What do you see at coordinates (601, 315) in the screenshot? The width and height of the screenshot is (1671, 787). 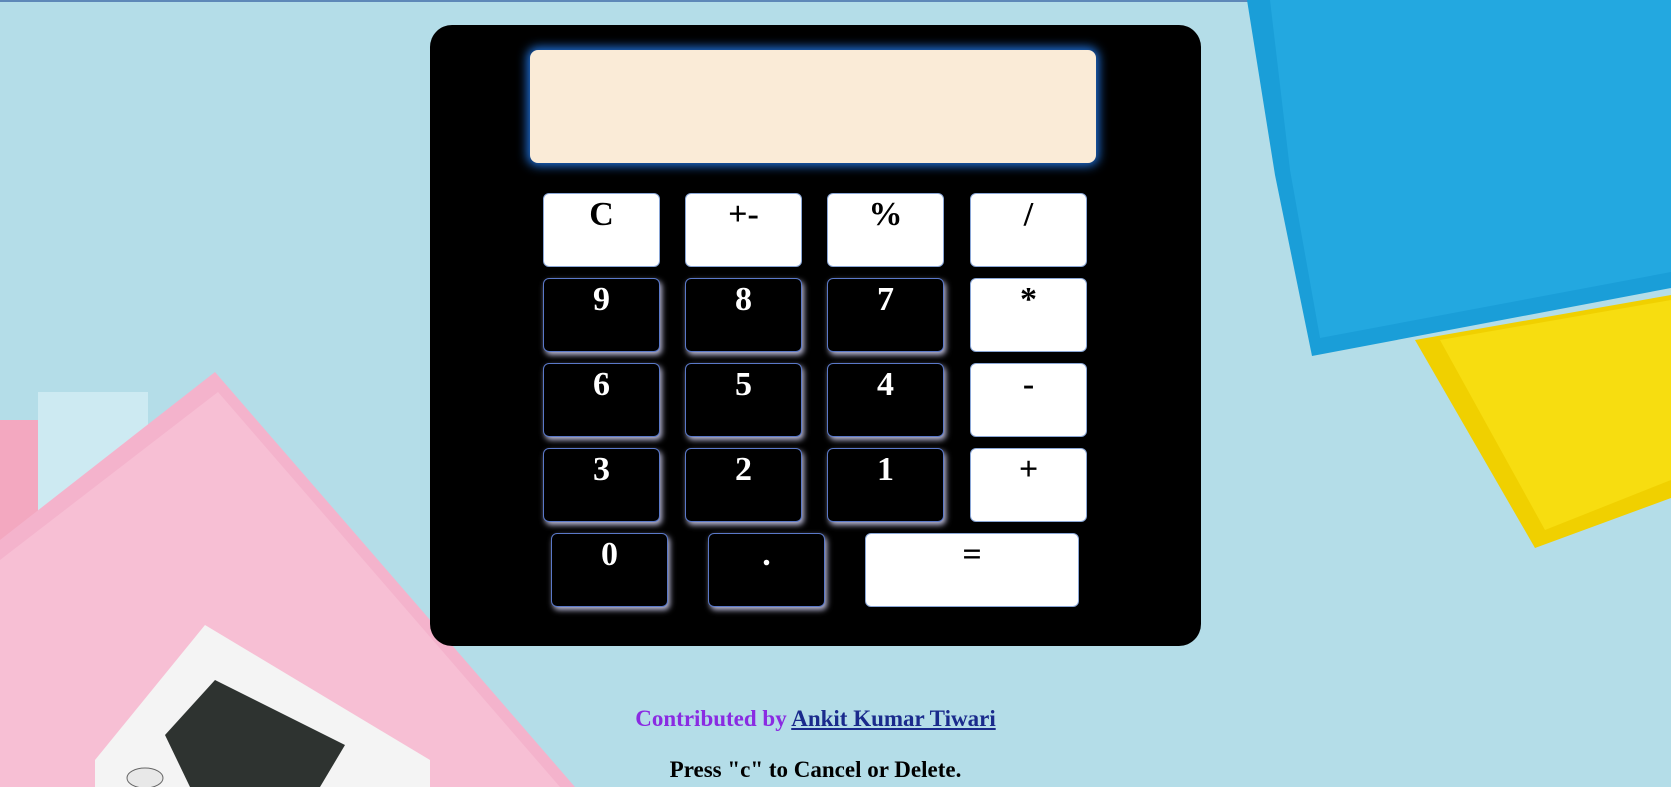 I see `digit-9-button: 9` at bounding box center [601, 315].